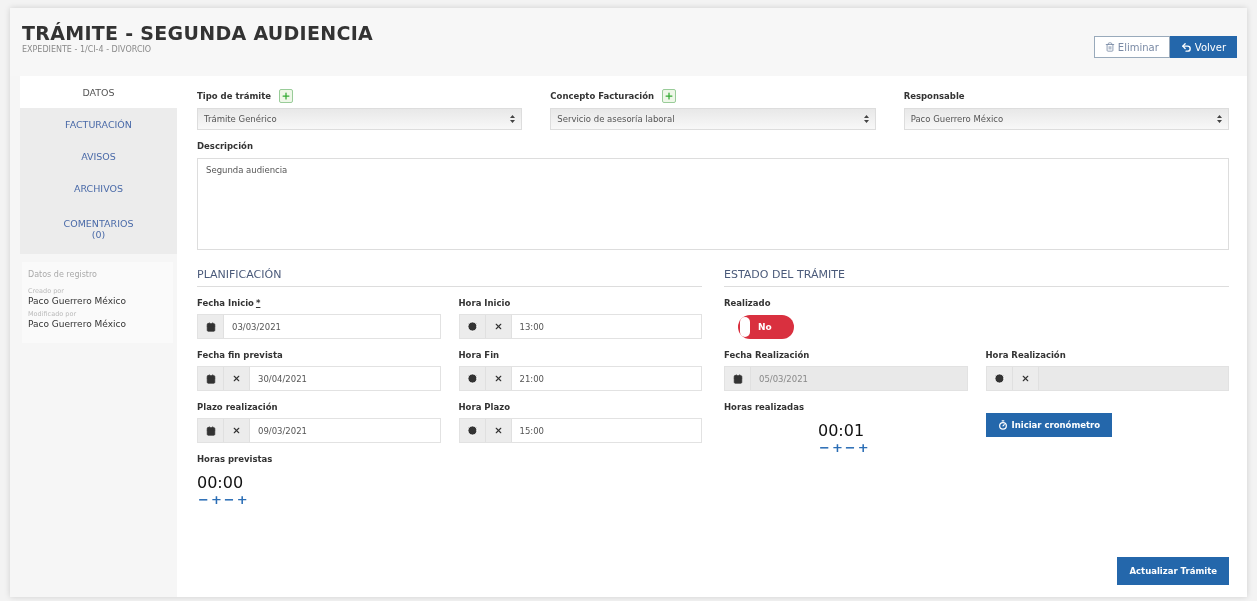  Describe the element at coordinates (713, 204) in the screenshot. I see `description-field: Segunda audiencia` at that location.